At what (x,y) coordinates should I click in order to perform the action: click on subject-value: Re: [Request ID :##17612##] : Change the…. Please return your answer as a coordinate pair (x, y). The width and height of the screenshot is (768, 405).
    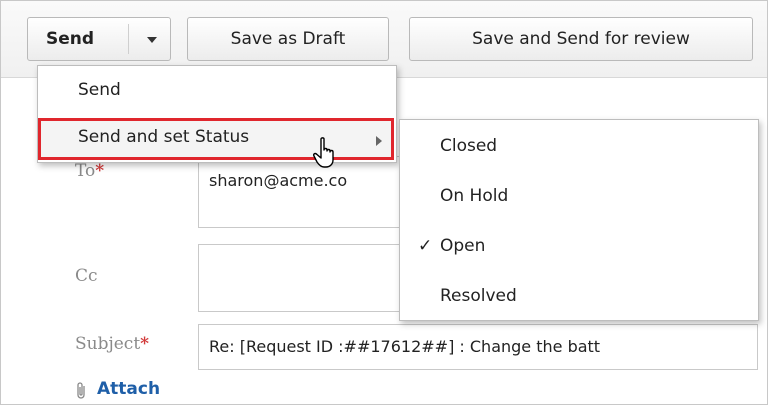
    Looking at the image, I should click on (405, 346).